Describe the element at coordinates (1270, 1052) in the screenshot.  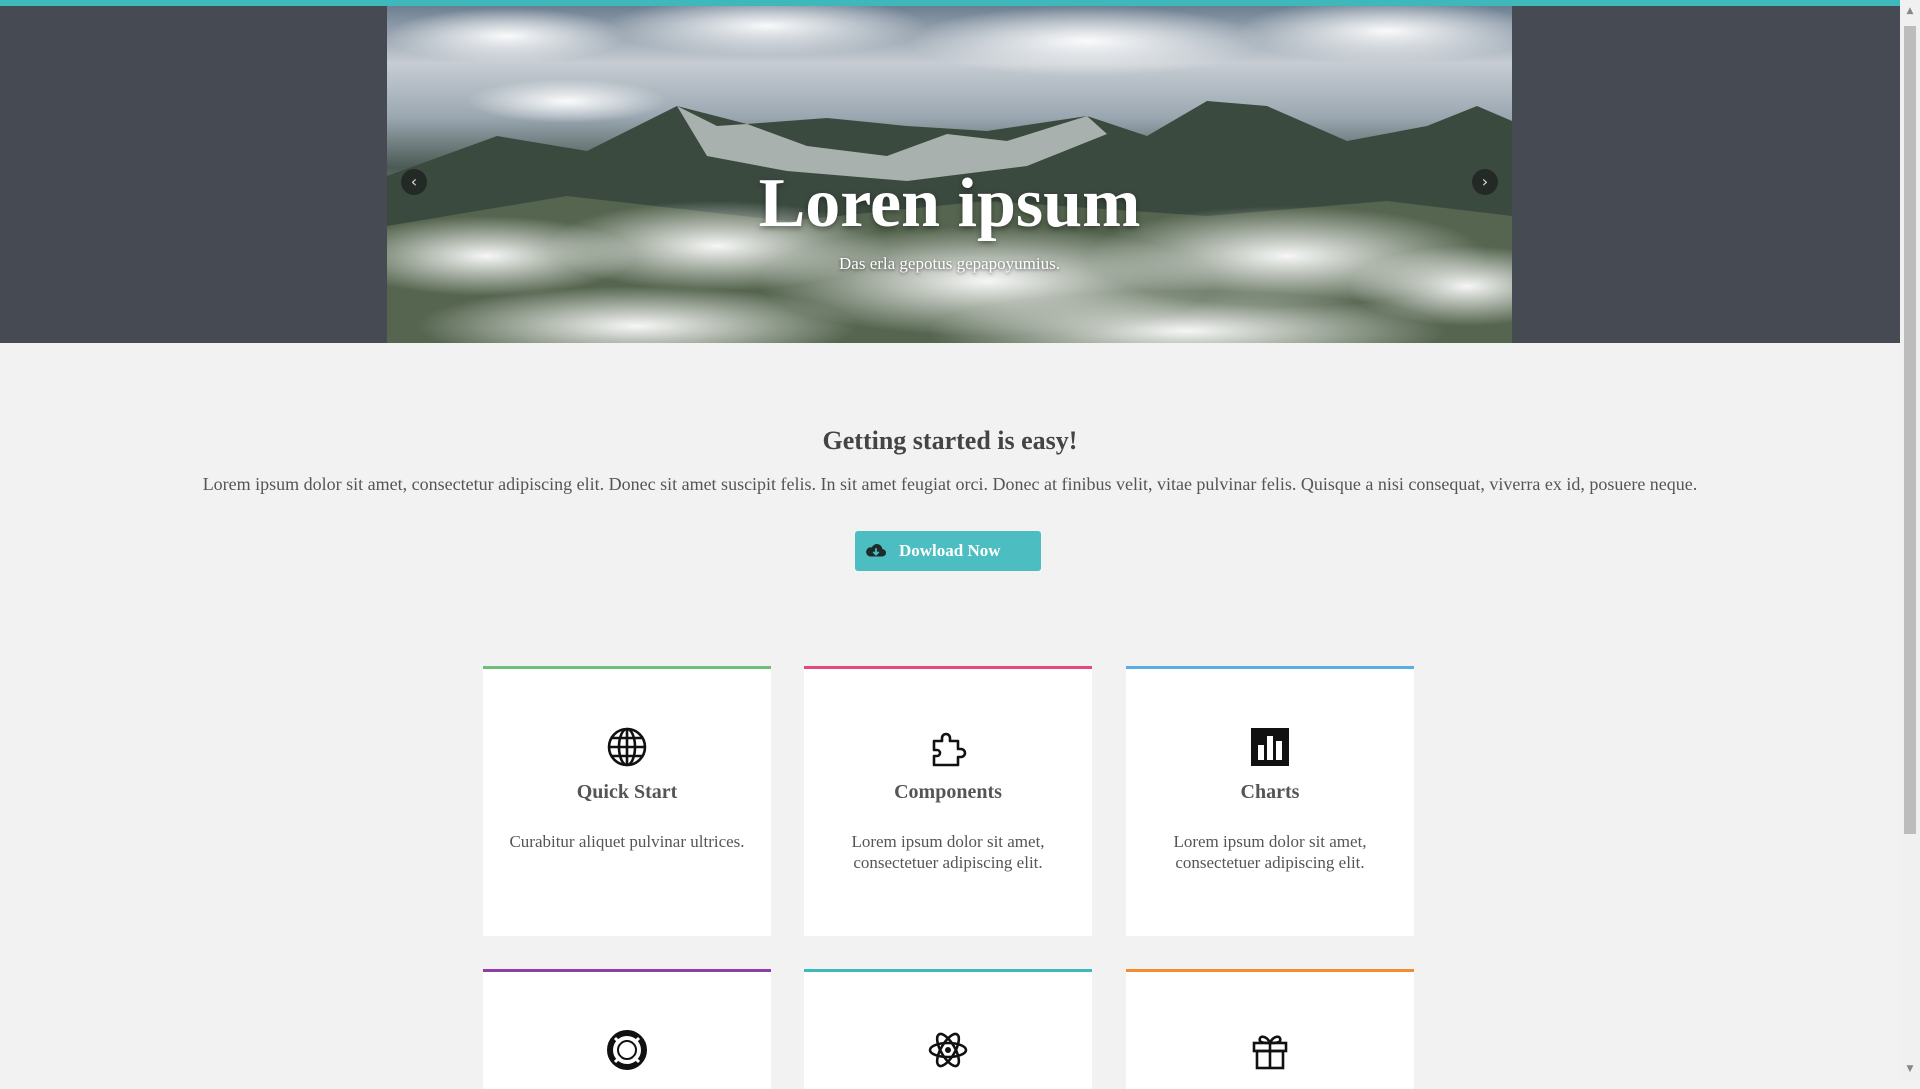
I see `gift-icon` at that location.